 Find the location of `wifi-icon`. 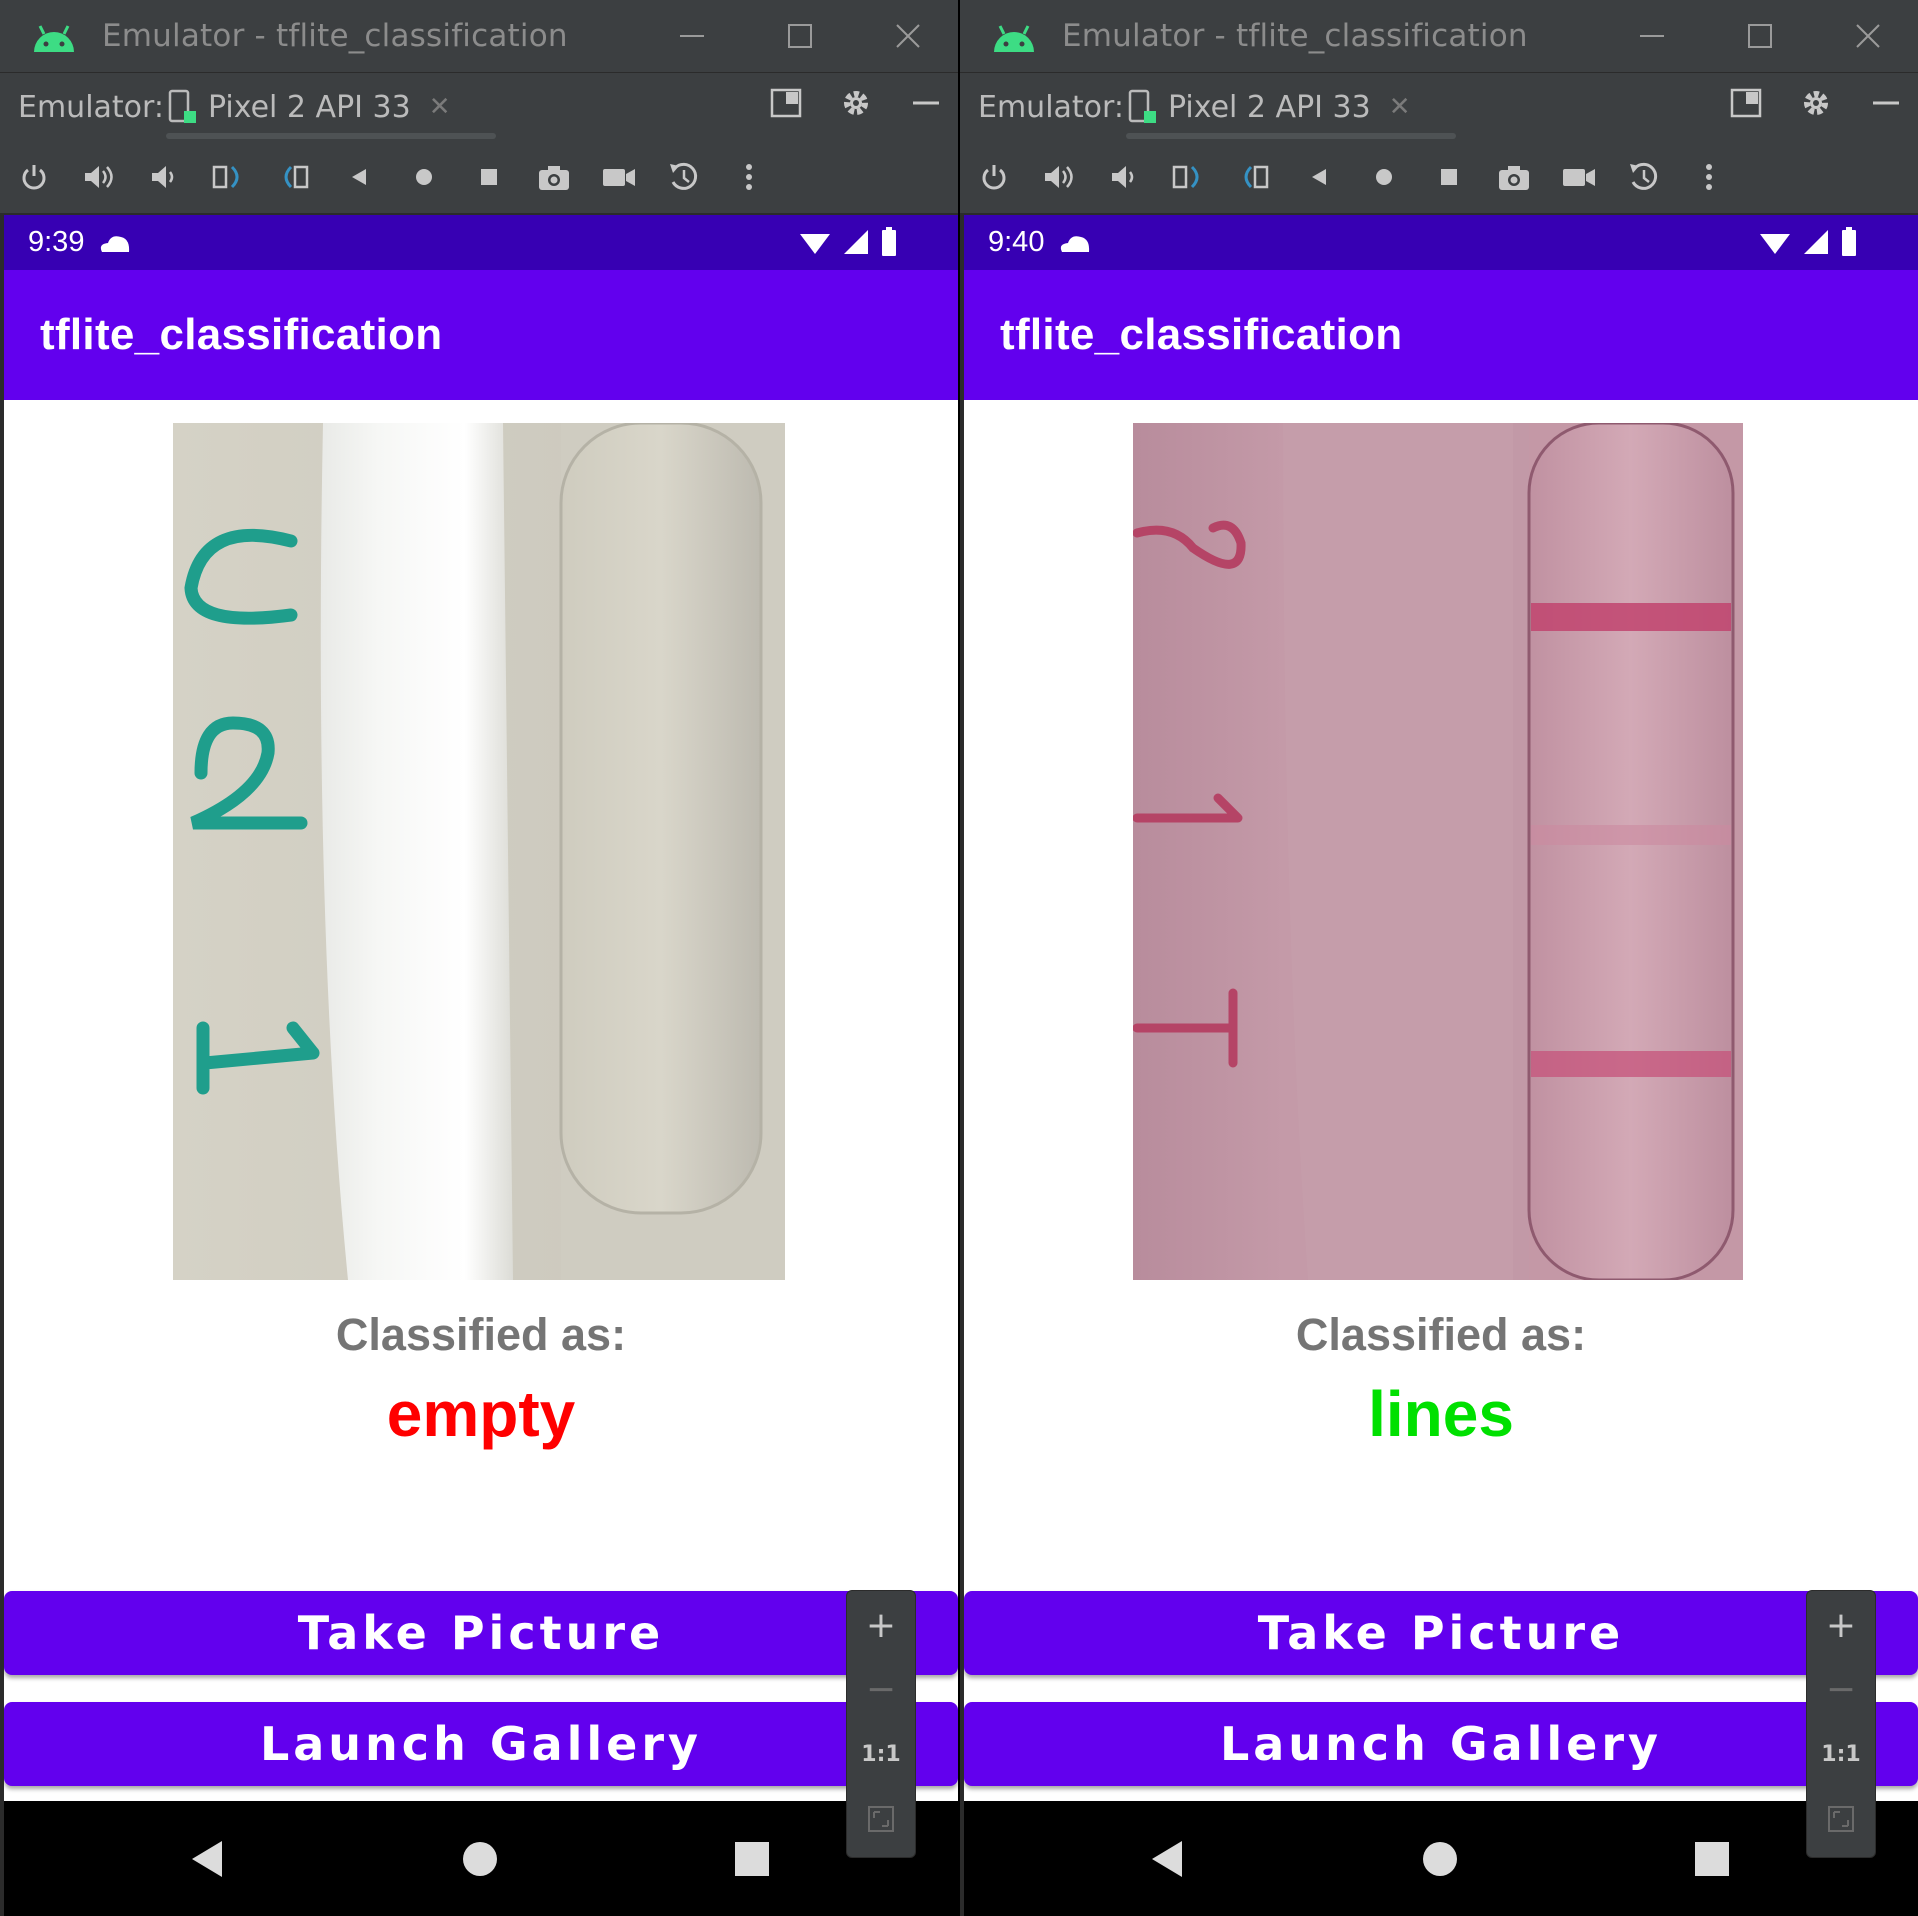

wifi-icon is located at coordinates (815, 244).